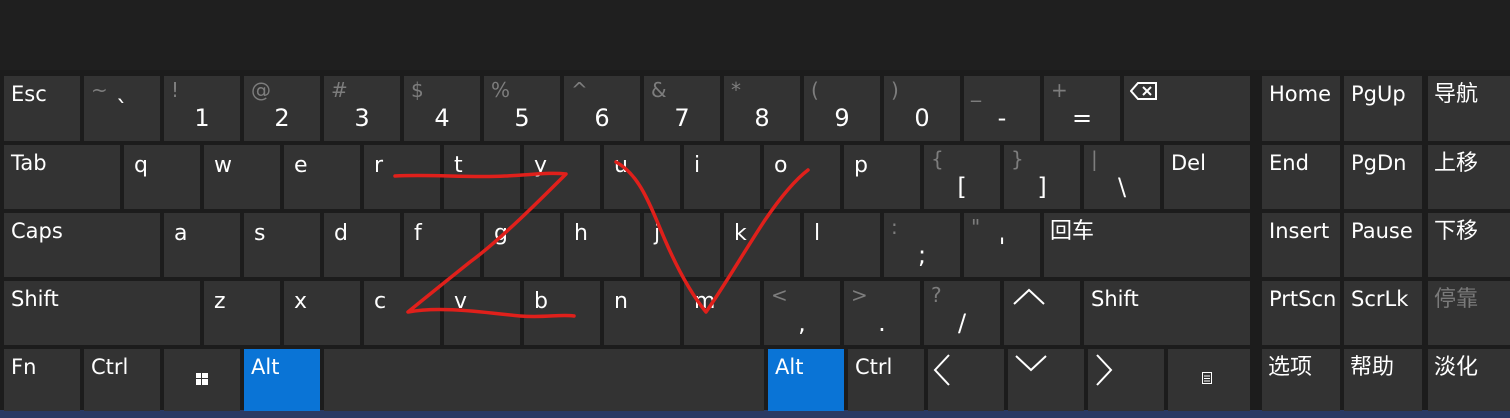 This screenshot has height=418, width=1510. I want to click on key-pgdn: PgDn, so click(1383, 177).